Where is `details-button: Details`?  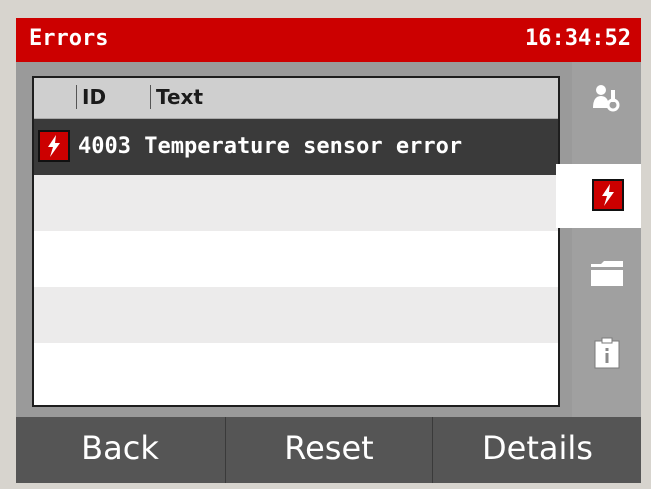
details-button: Details is located at coordinates (536, 450).